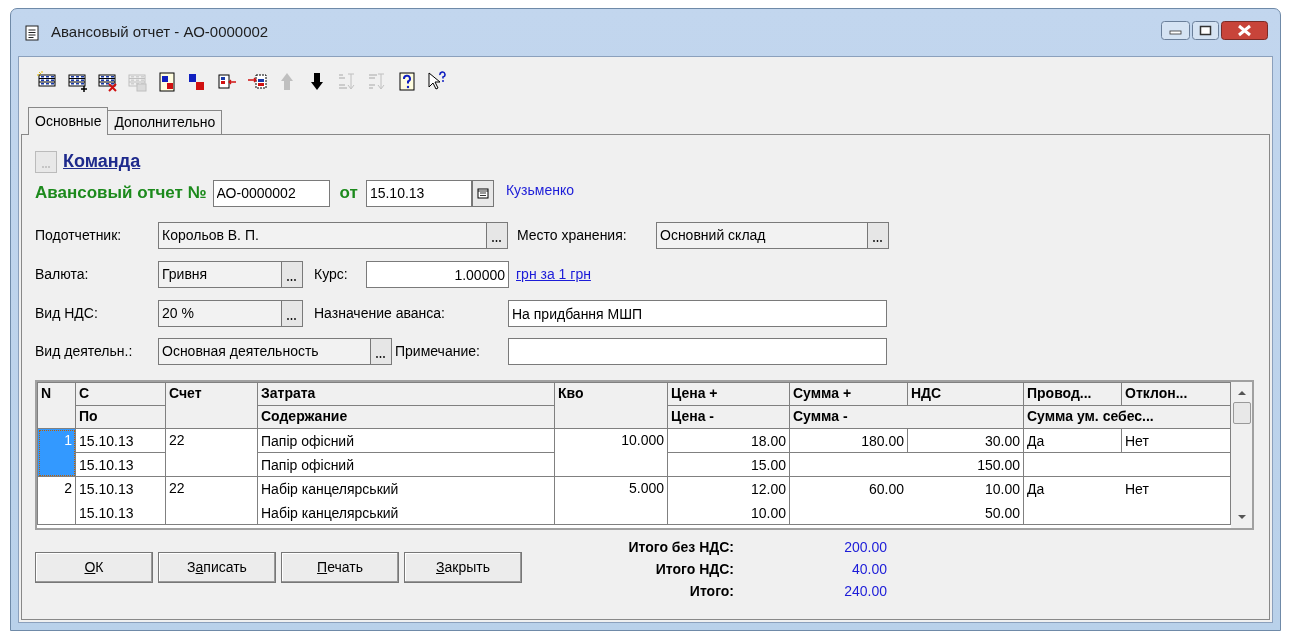  Describe the element at coordinates (380, 313) in the screenshot. I see `field-label: Назначение аванса:` at that location.